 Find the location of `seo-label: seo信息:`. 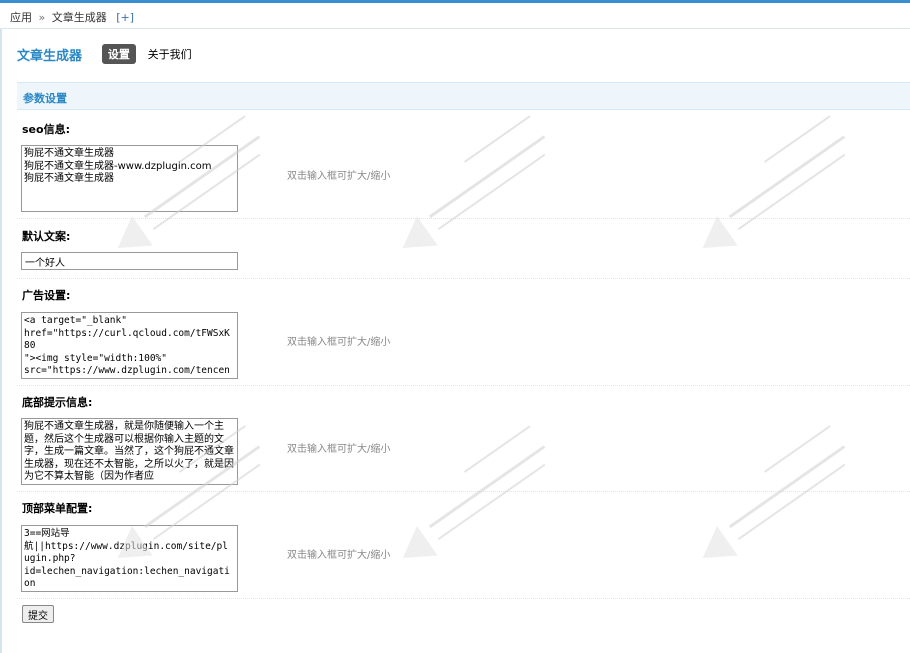

seo-label: seo信息: is located at coordinates (46, 129).